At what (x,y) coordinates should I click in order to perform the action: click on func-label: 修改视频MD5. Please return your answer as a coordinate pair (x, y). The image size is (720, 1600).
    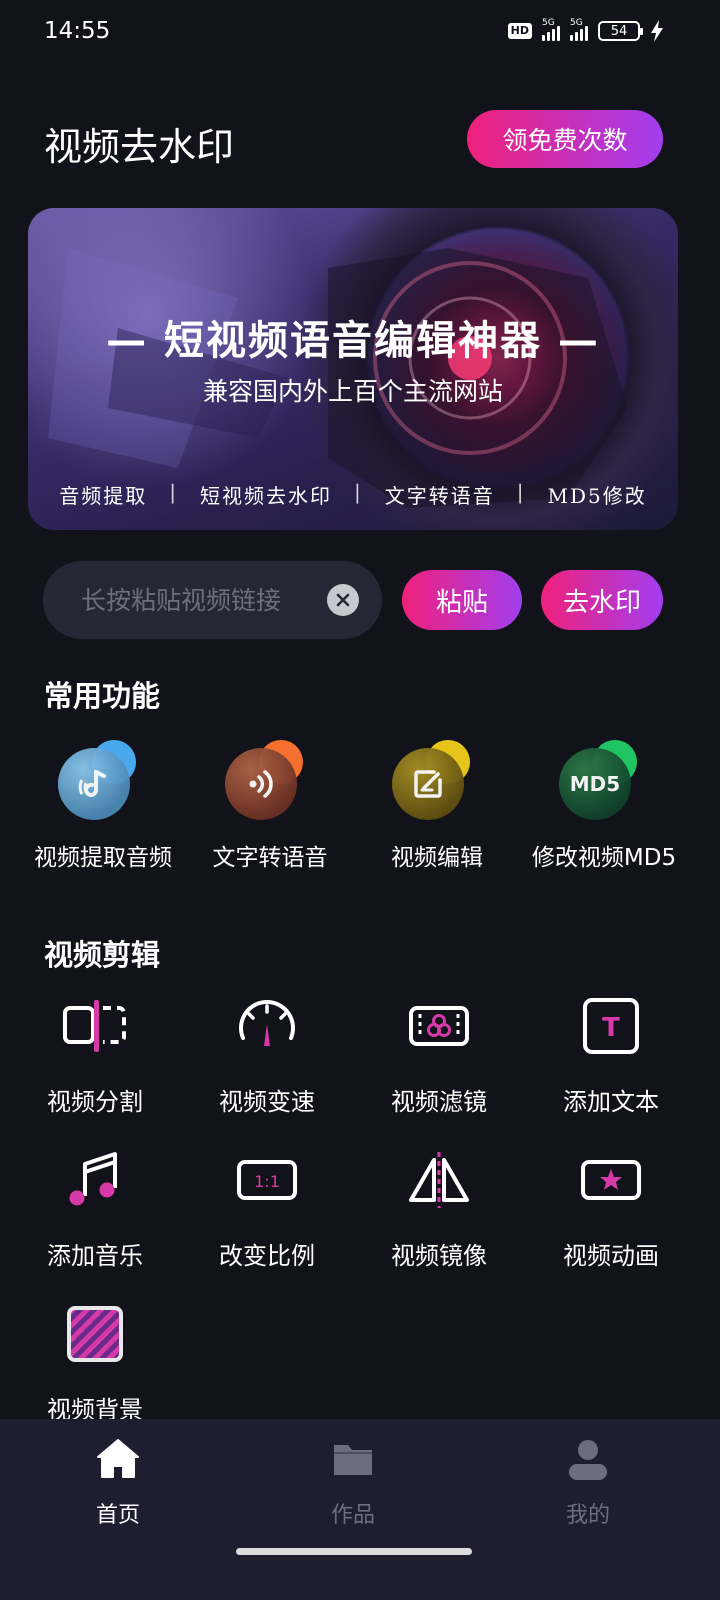
    Looking at the image, I should click on (604, 858).